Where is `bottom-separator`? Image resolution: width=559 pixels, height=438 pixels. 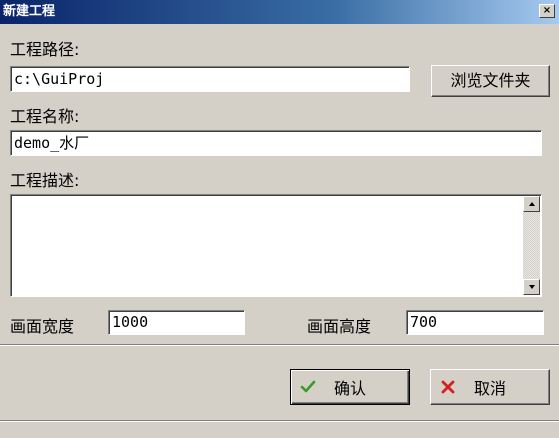
bottom-separator is located at coordinates (279, 421).